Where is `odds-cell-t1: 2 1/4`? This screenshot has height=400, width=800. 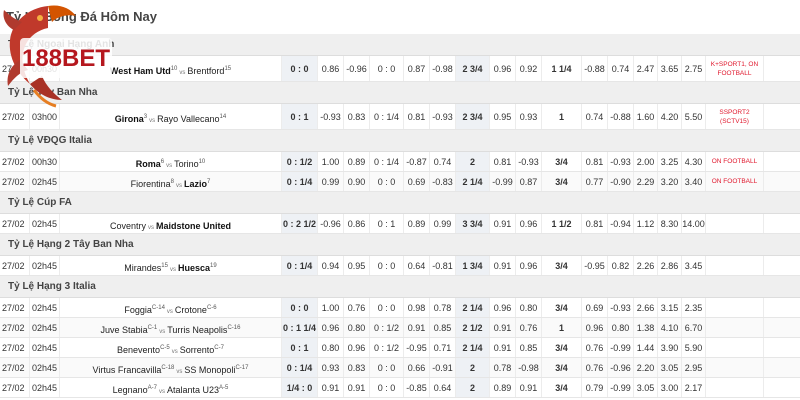 odds-cell-t1: 2 1/4 is located at coordinates (473, 181).